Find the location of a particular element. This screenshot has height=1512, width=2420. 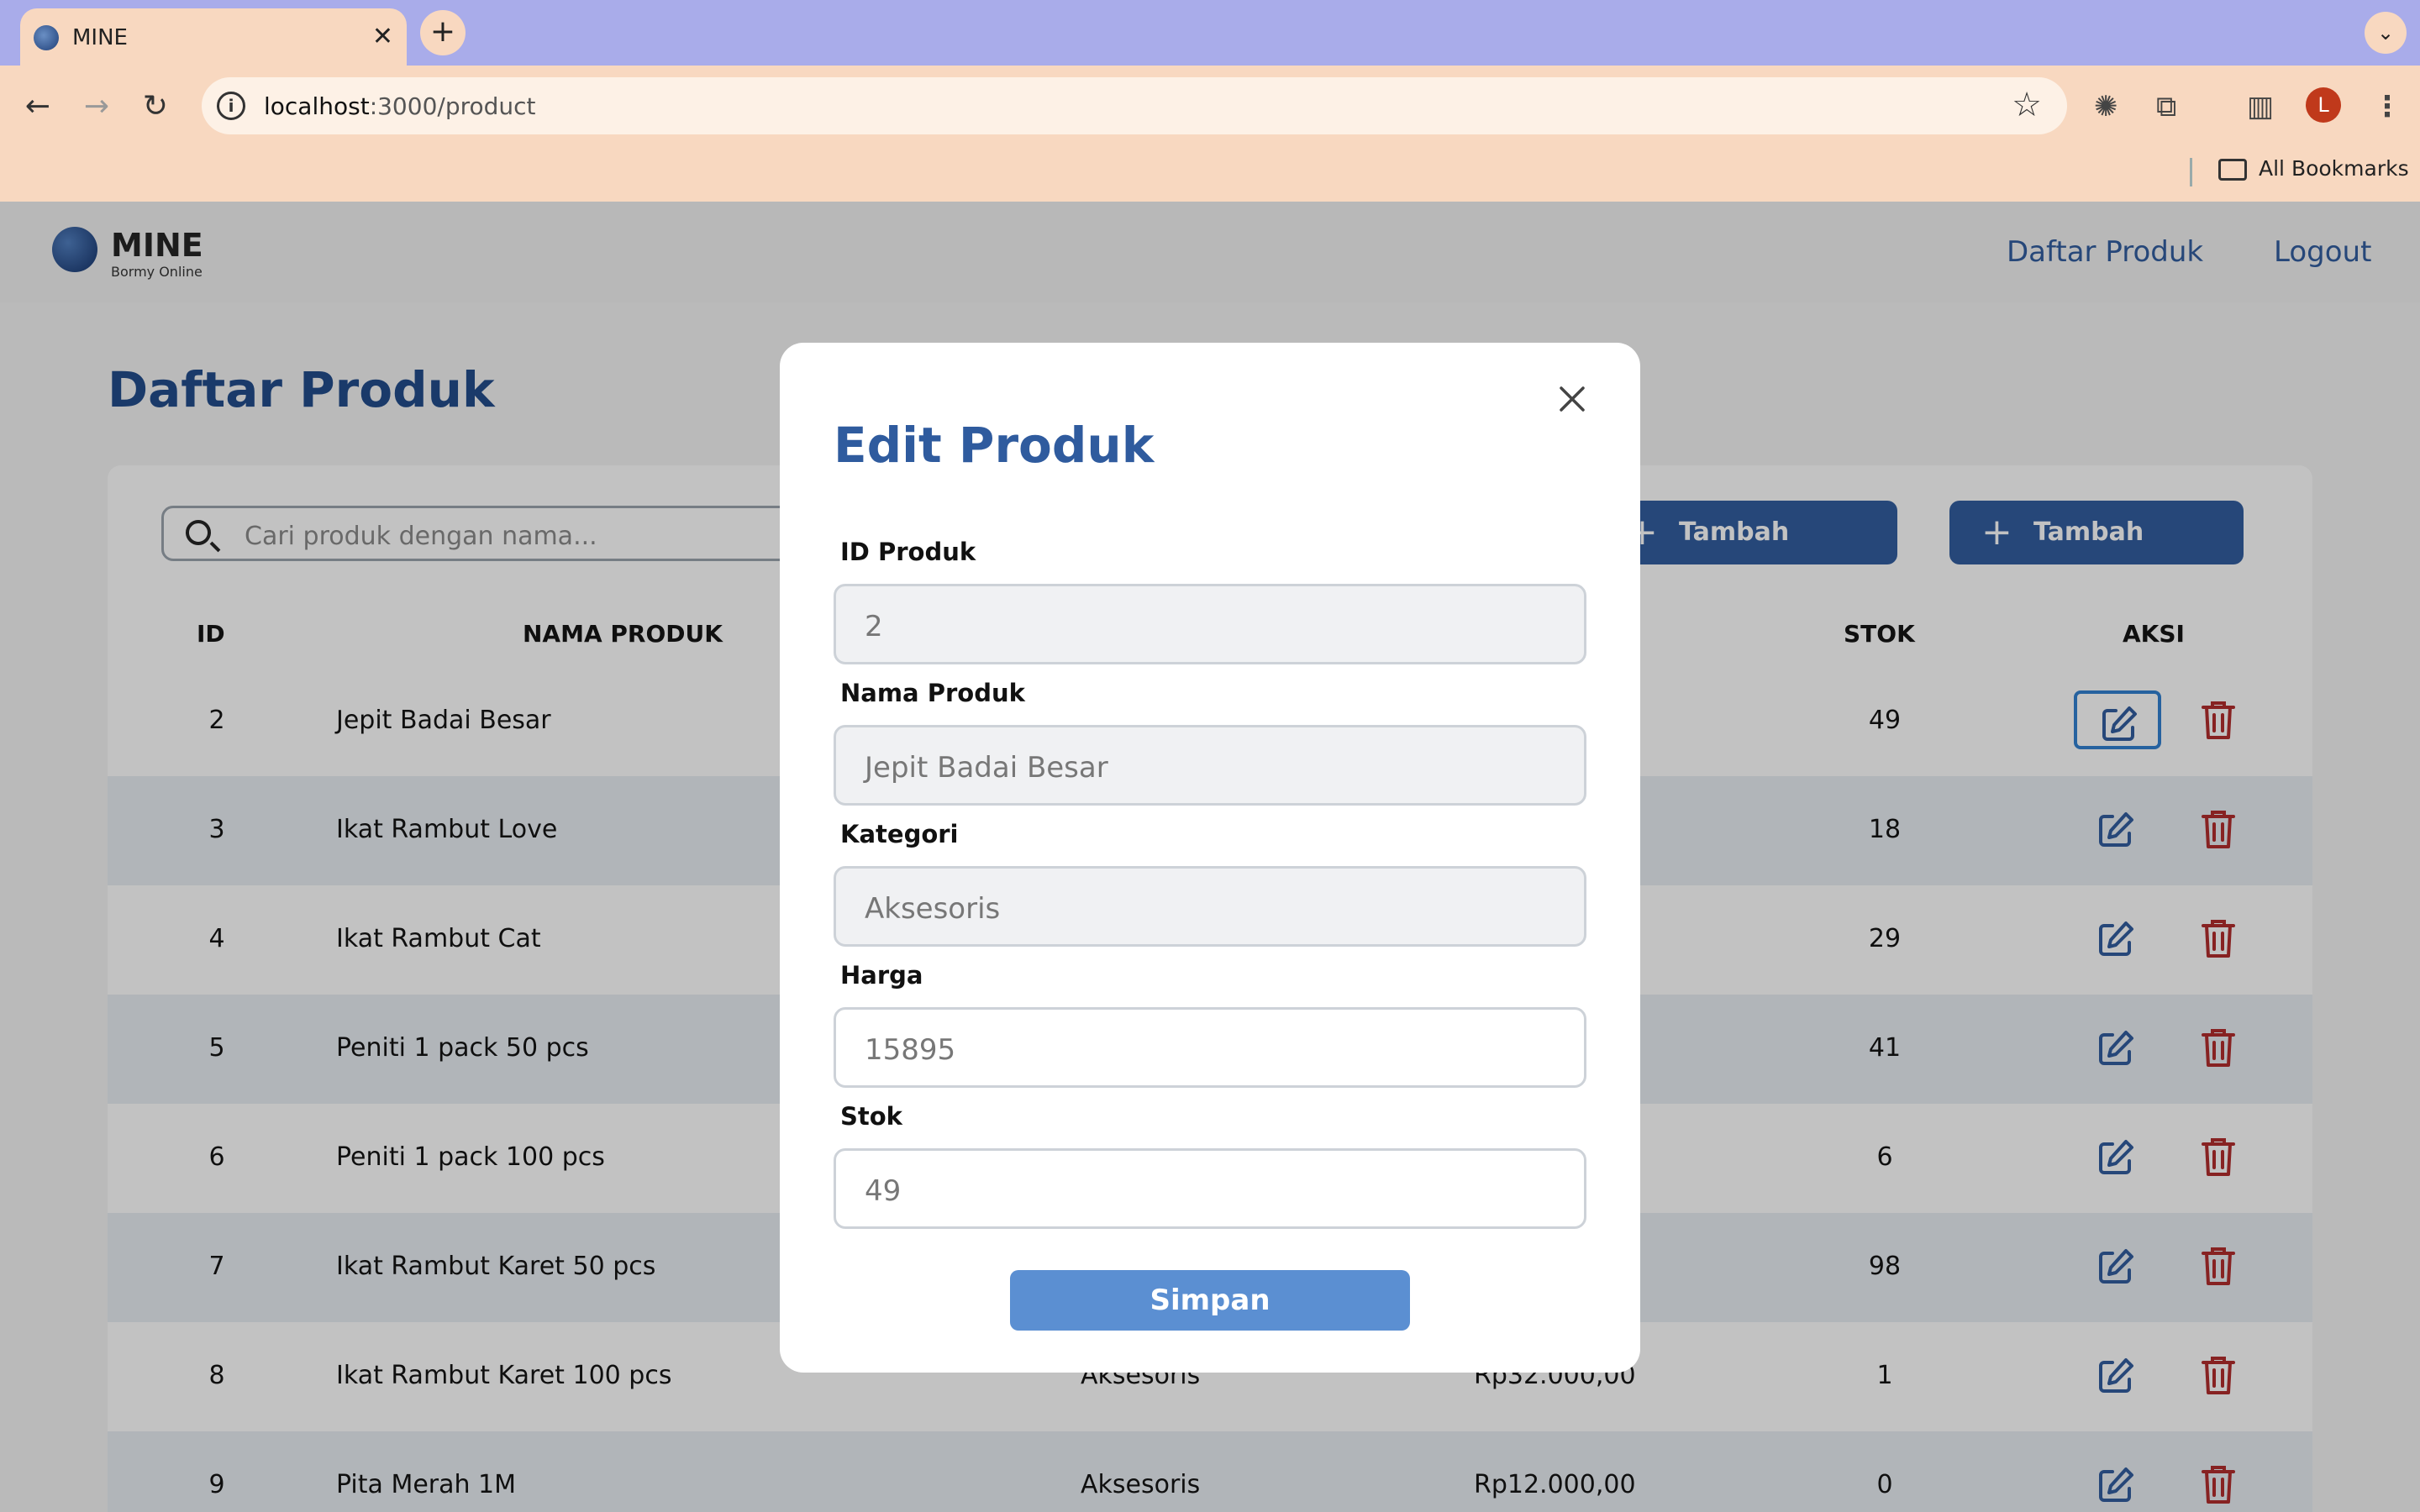

price-value: 15895 is located at coordinates (910, 1050).